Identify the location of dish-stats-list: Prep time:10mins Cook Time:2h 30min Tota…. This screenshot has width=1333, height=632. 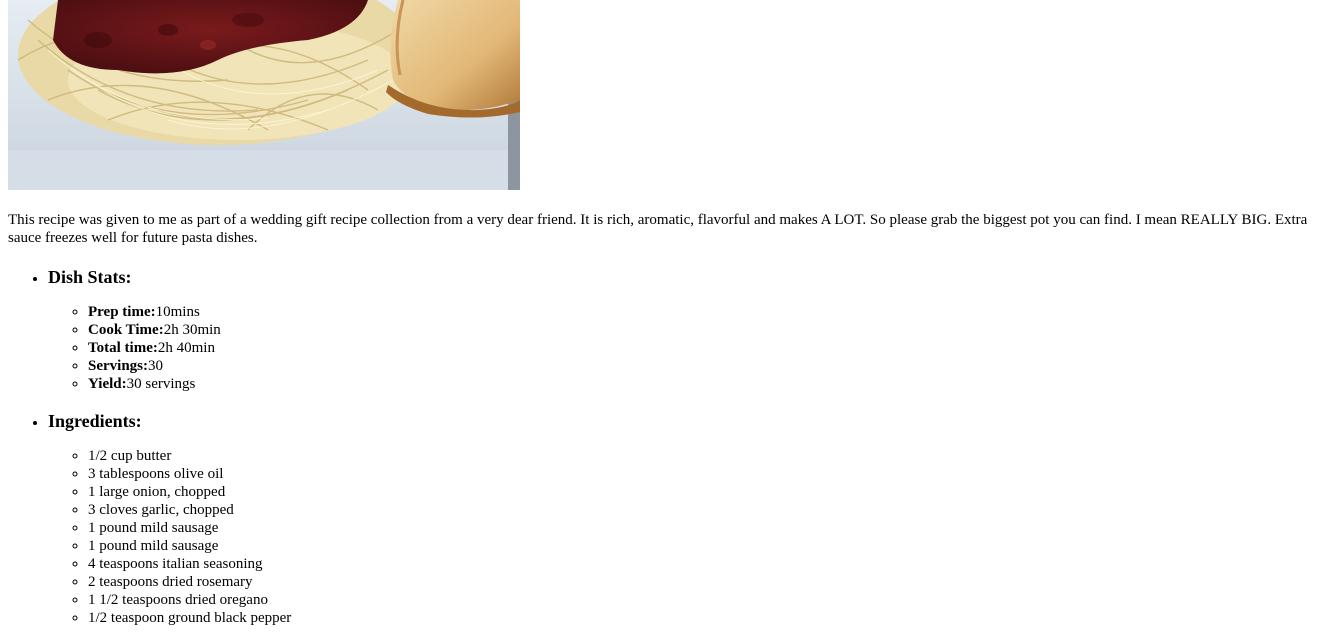
(686, 348).